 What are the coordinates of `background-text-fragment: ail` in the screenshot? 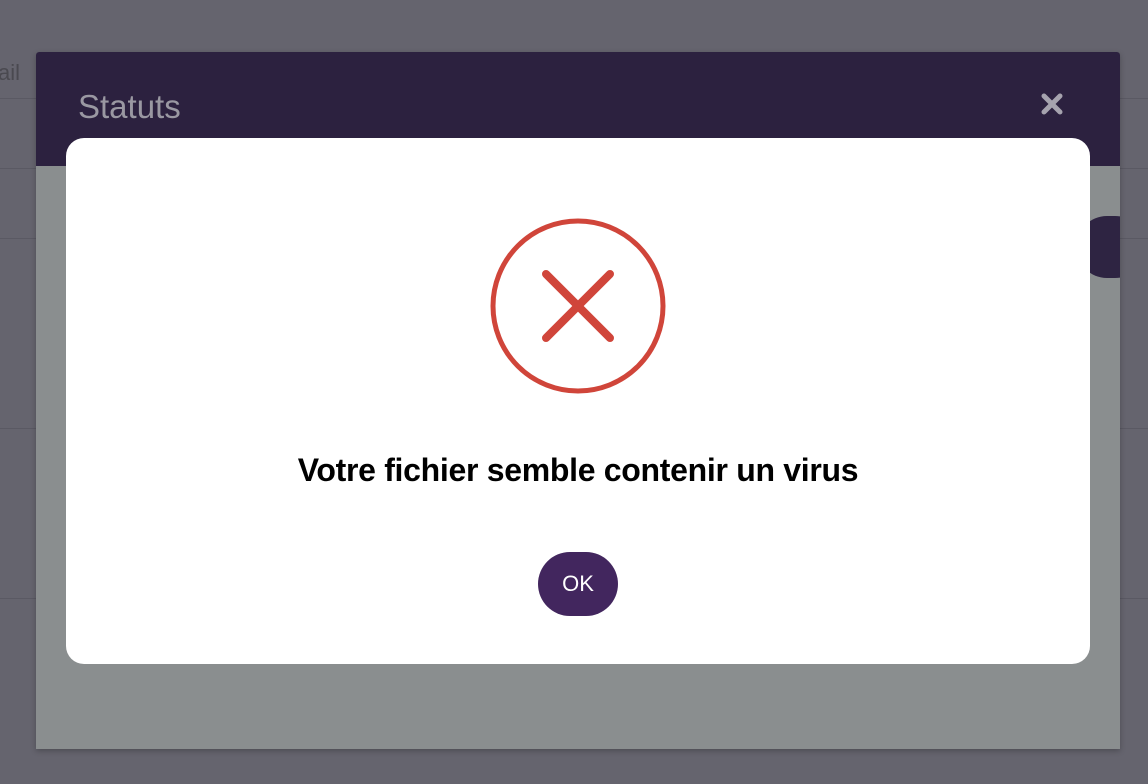 It's located at (10, 72).